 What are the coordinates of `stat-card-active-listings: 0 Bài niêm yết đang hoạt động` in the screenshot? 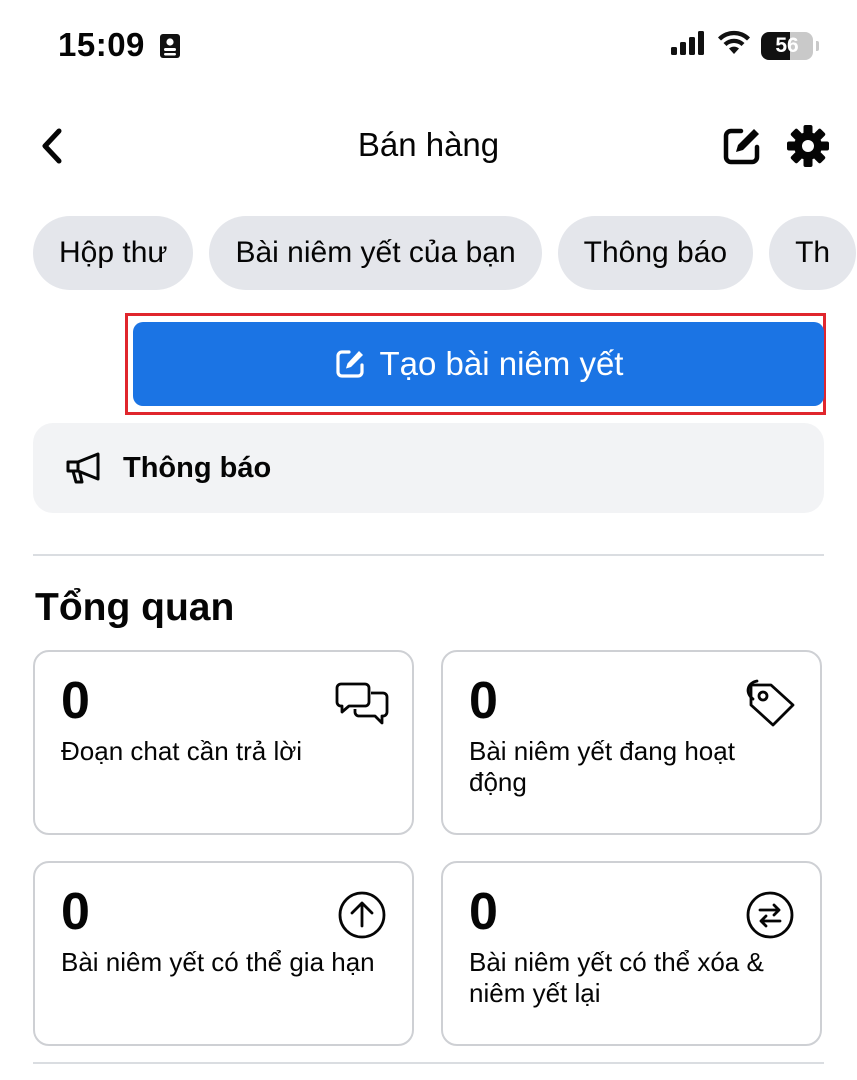 It's located at (631, 742).